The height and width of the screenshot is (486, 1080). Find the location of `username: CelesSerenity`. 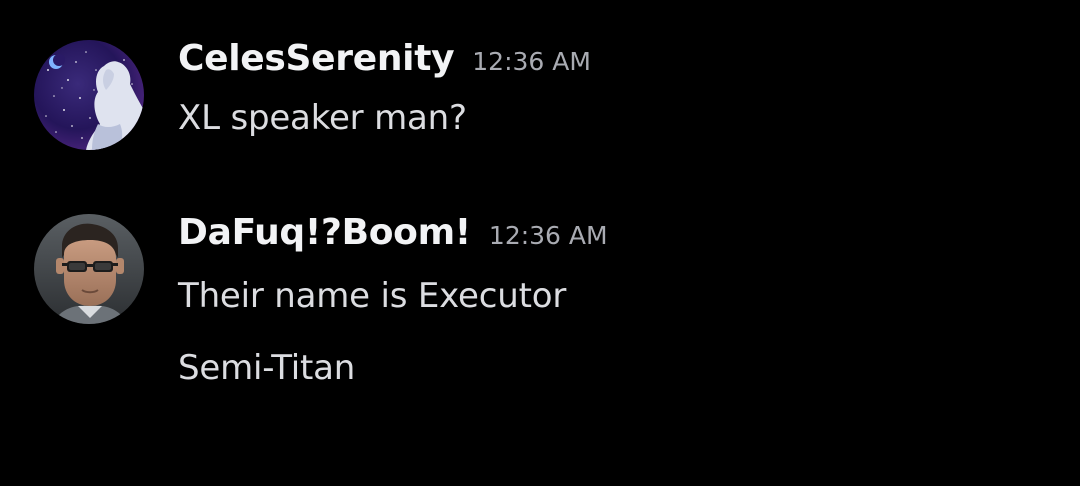

username: CelesSerenity is located at coordinates (316, 58).